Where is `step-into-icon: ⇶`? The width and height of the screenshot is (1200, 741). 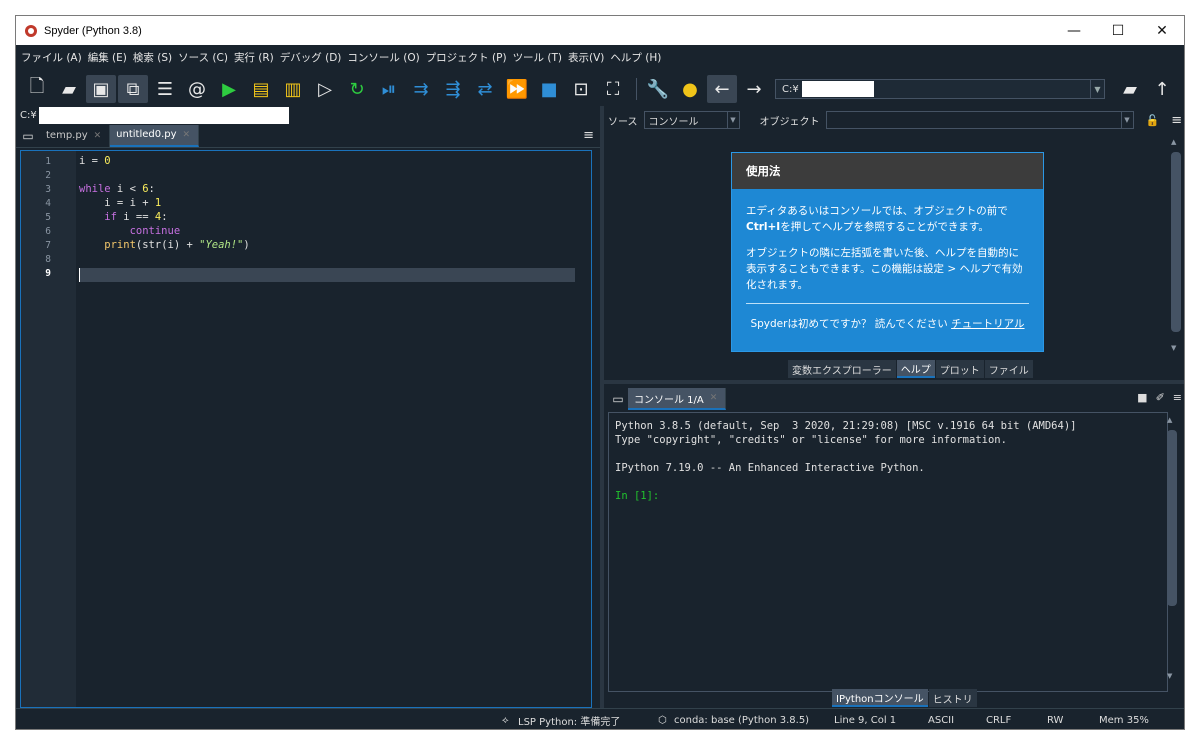 step-into-icon: ⇶ is located at coordinates (453, 89).